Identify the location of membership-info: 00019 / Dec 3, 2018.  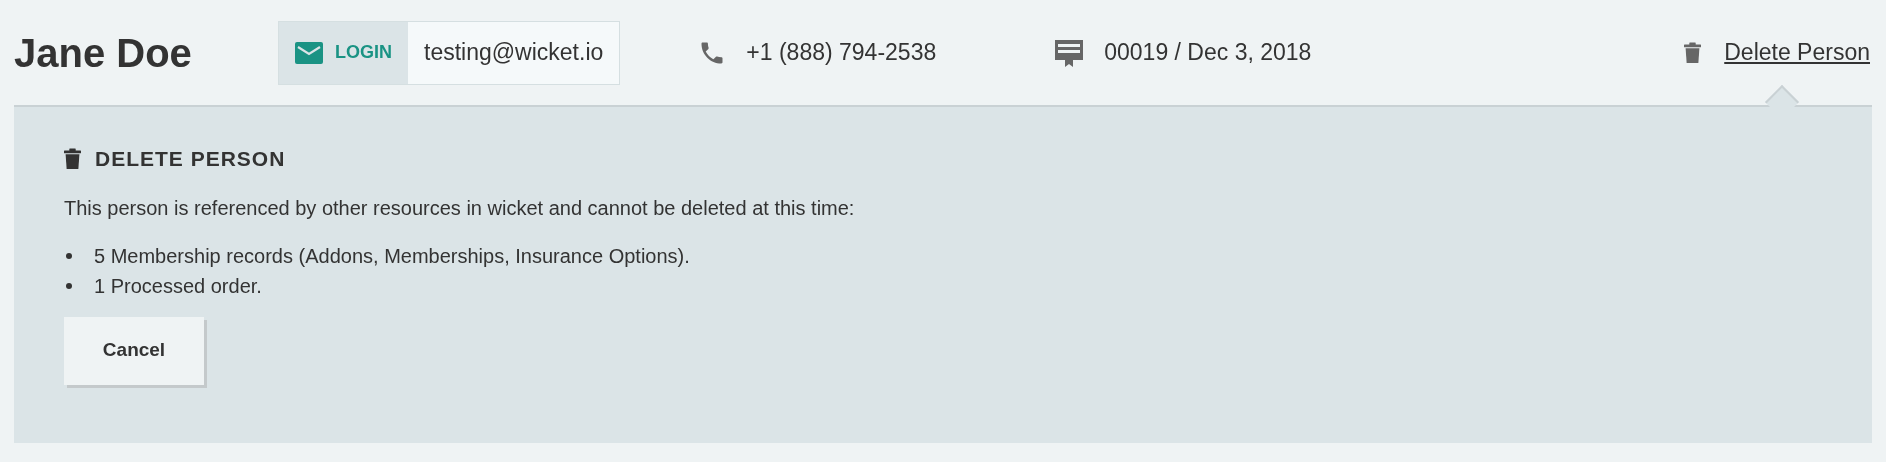
(1208, 53).